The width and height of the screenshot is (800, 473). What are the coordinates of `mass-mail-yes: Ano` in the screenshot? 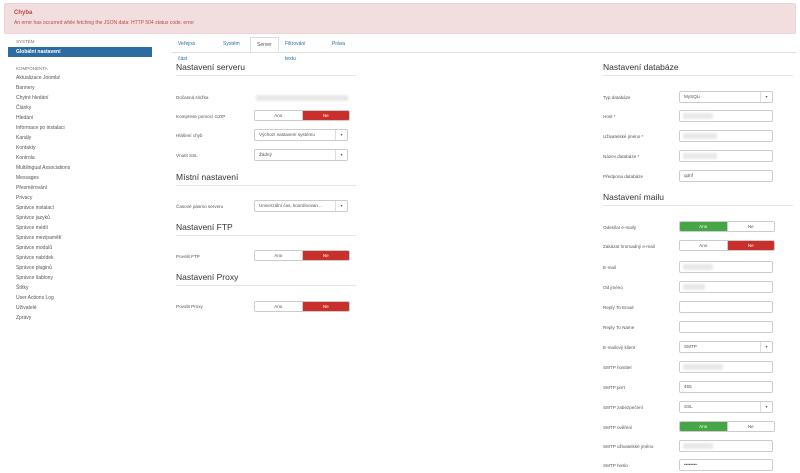 It's located at (703, 245).